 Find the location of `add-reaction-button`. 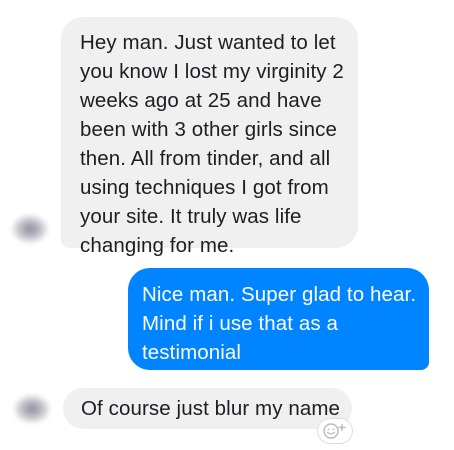

add-reaction-button is located at coordinates (335, 431).